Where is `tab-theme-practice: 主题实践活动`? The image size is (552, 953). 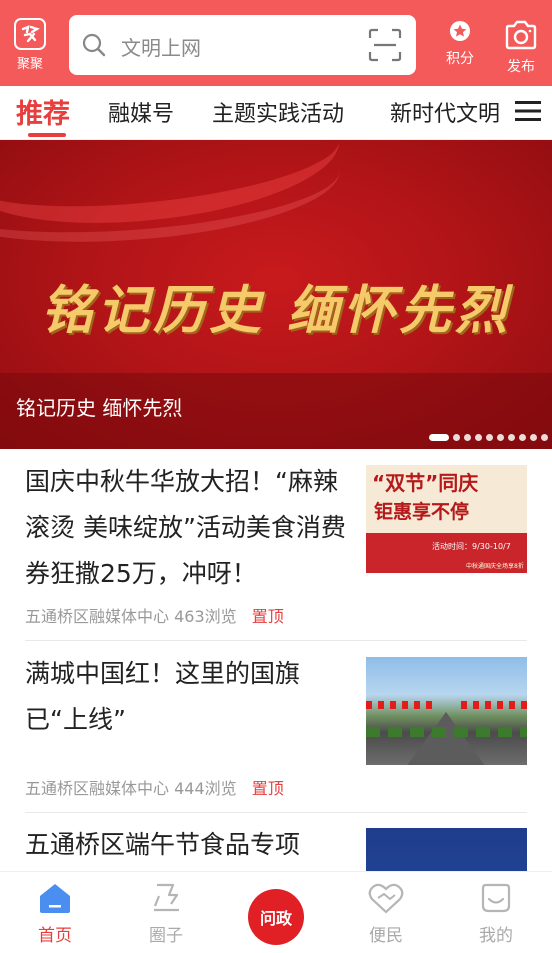 tab-theme-practice: 主题实践活动 is located at coordinates (278, 112).